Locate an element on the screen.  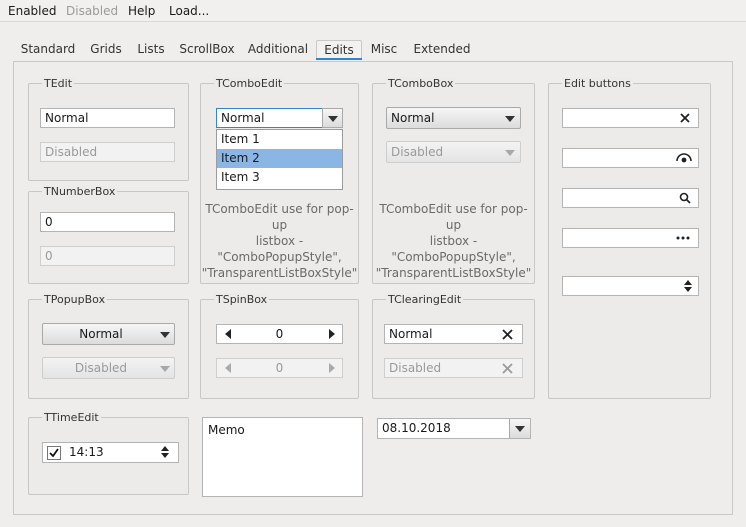
date-edit-value: 08.10.2018 is located at coordinates (416, 428).